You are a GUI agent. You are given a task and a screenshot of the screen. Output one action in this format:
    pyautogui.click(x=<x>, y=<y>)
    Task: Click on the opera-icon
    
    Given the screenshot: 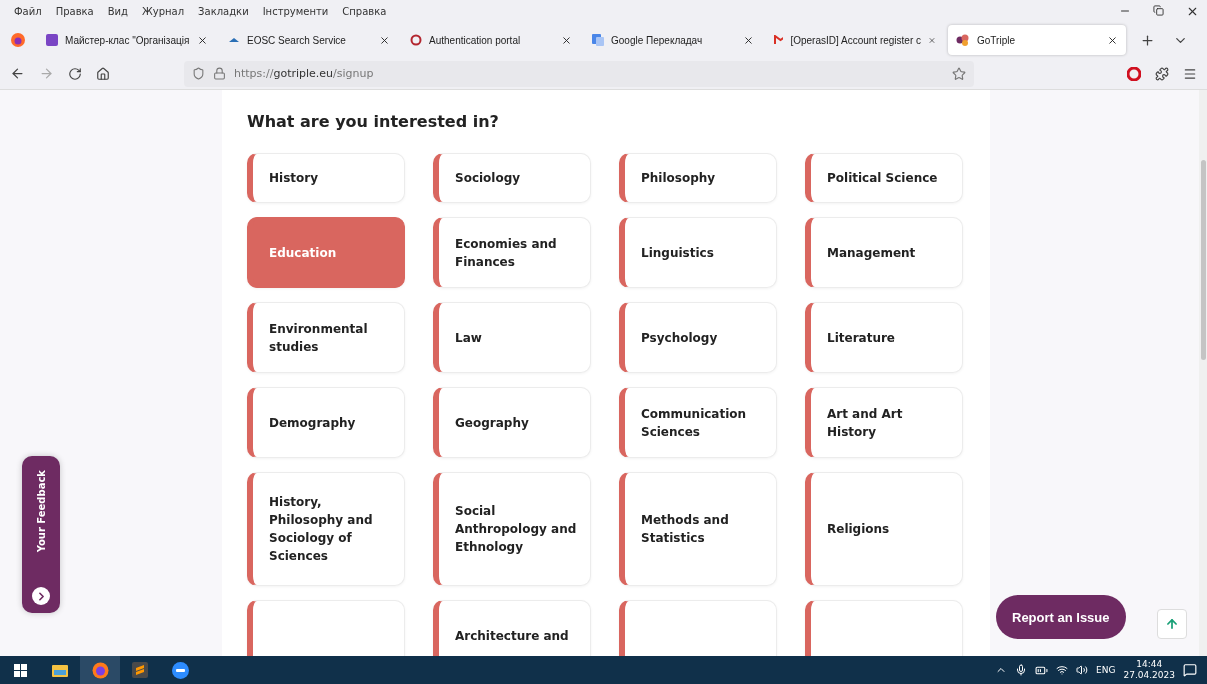 What is the action you would take?
    pyautogui.click(x=1134, y=73)
    